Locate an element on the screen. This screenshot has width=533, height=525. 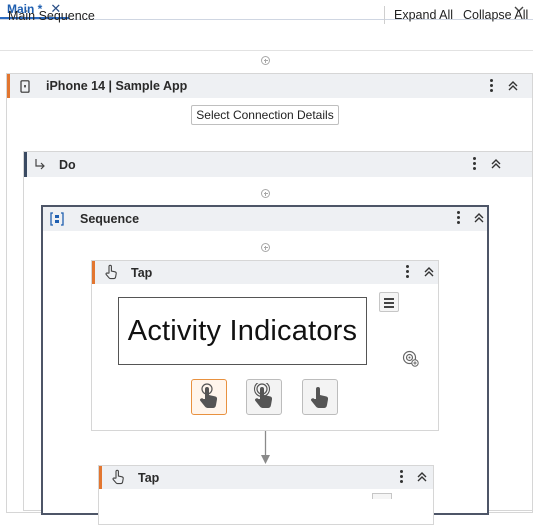
do-card-accent is located at coordinates (25, 164).